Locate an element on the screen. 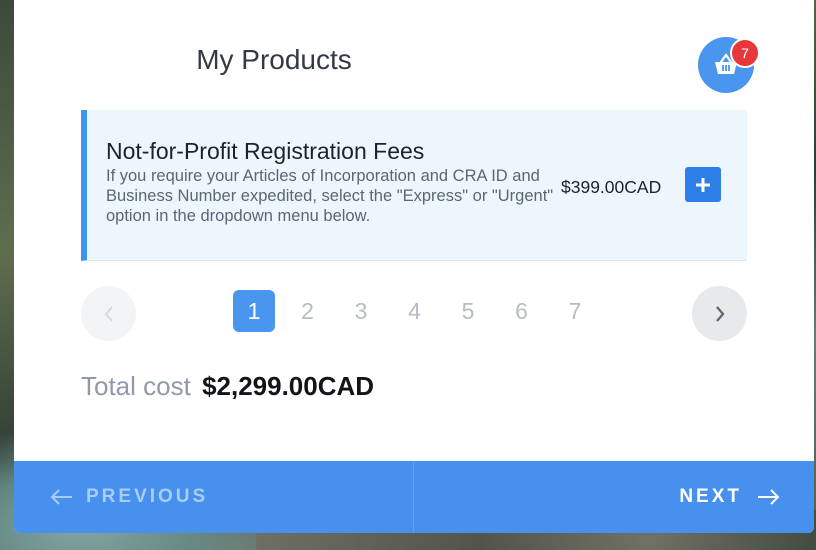 This screenshot has width=816, height=550. chevron-left-icon is located at coordinates (108, 313).